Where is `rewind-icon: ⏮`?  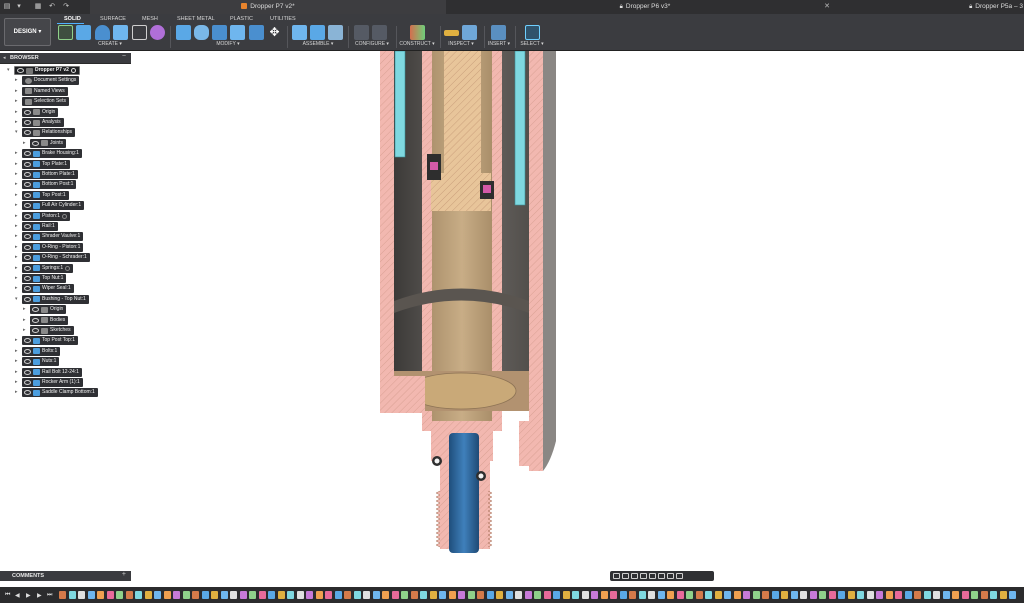
rewind-icon: ⏮ is located at coordinates (7, 595).